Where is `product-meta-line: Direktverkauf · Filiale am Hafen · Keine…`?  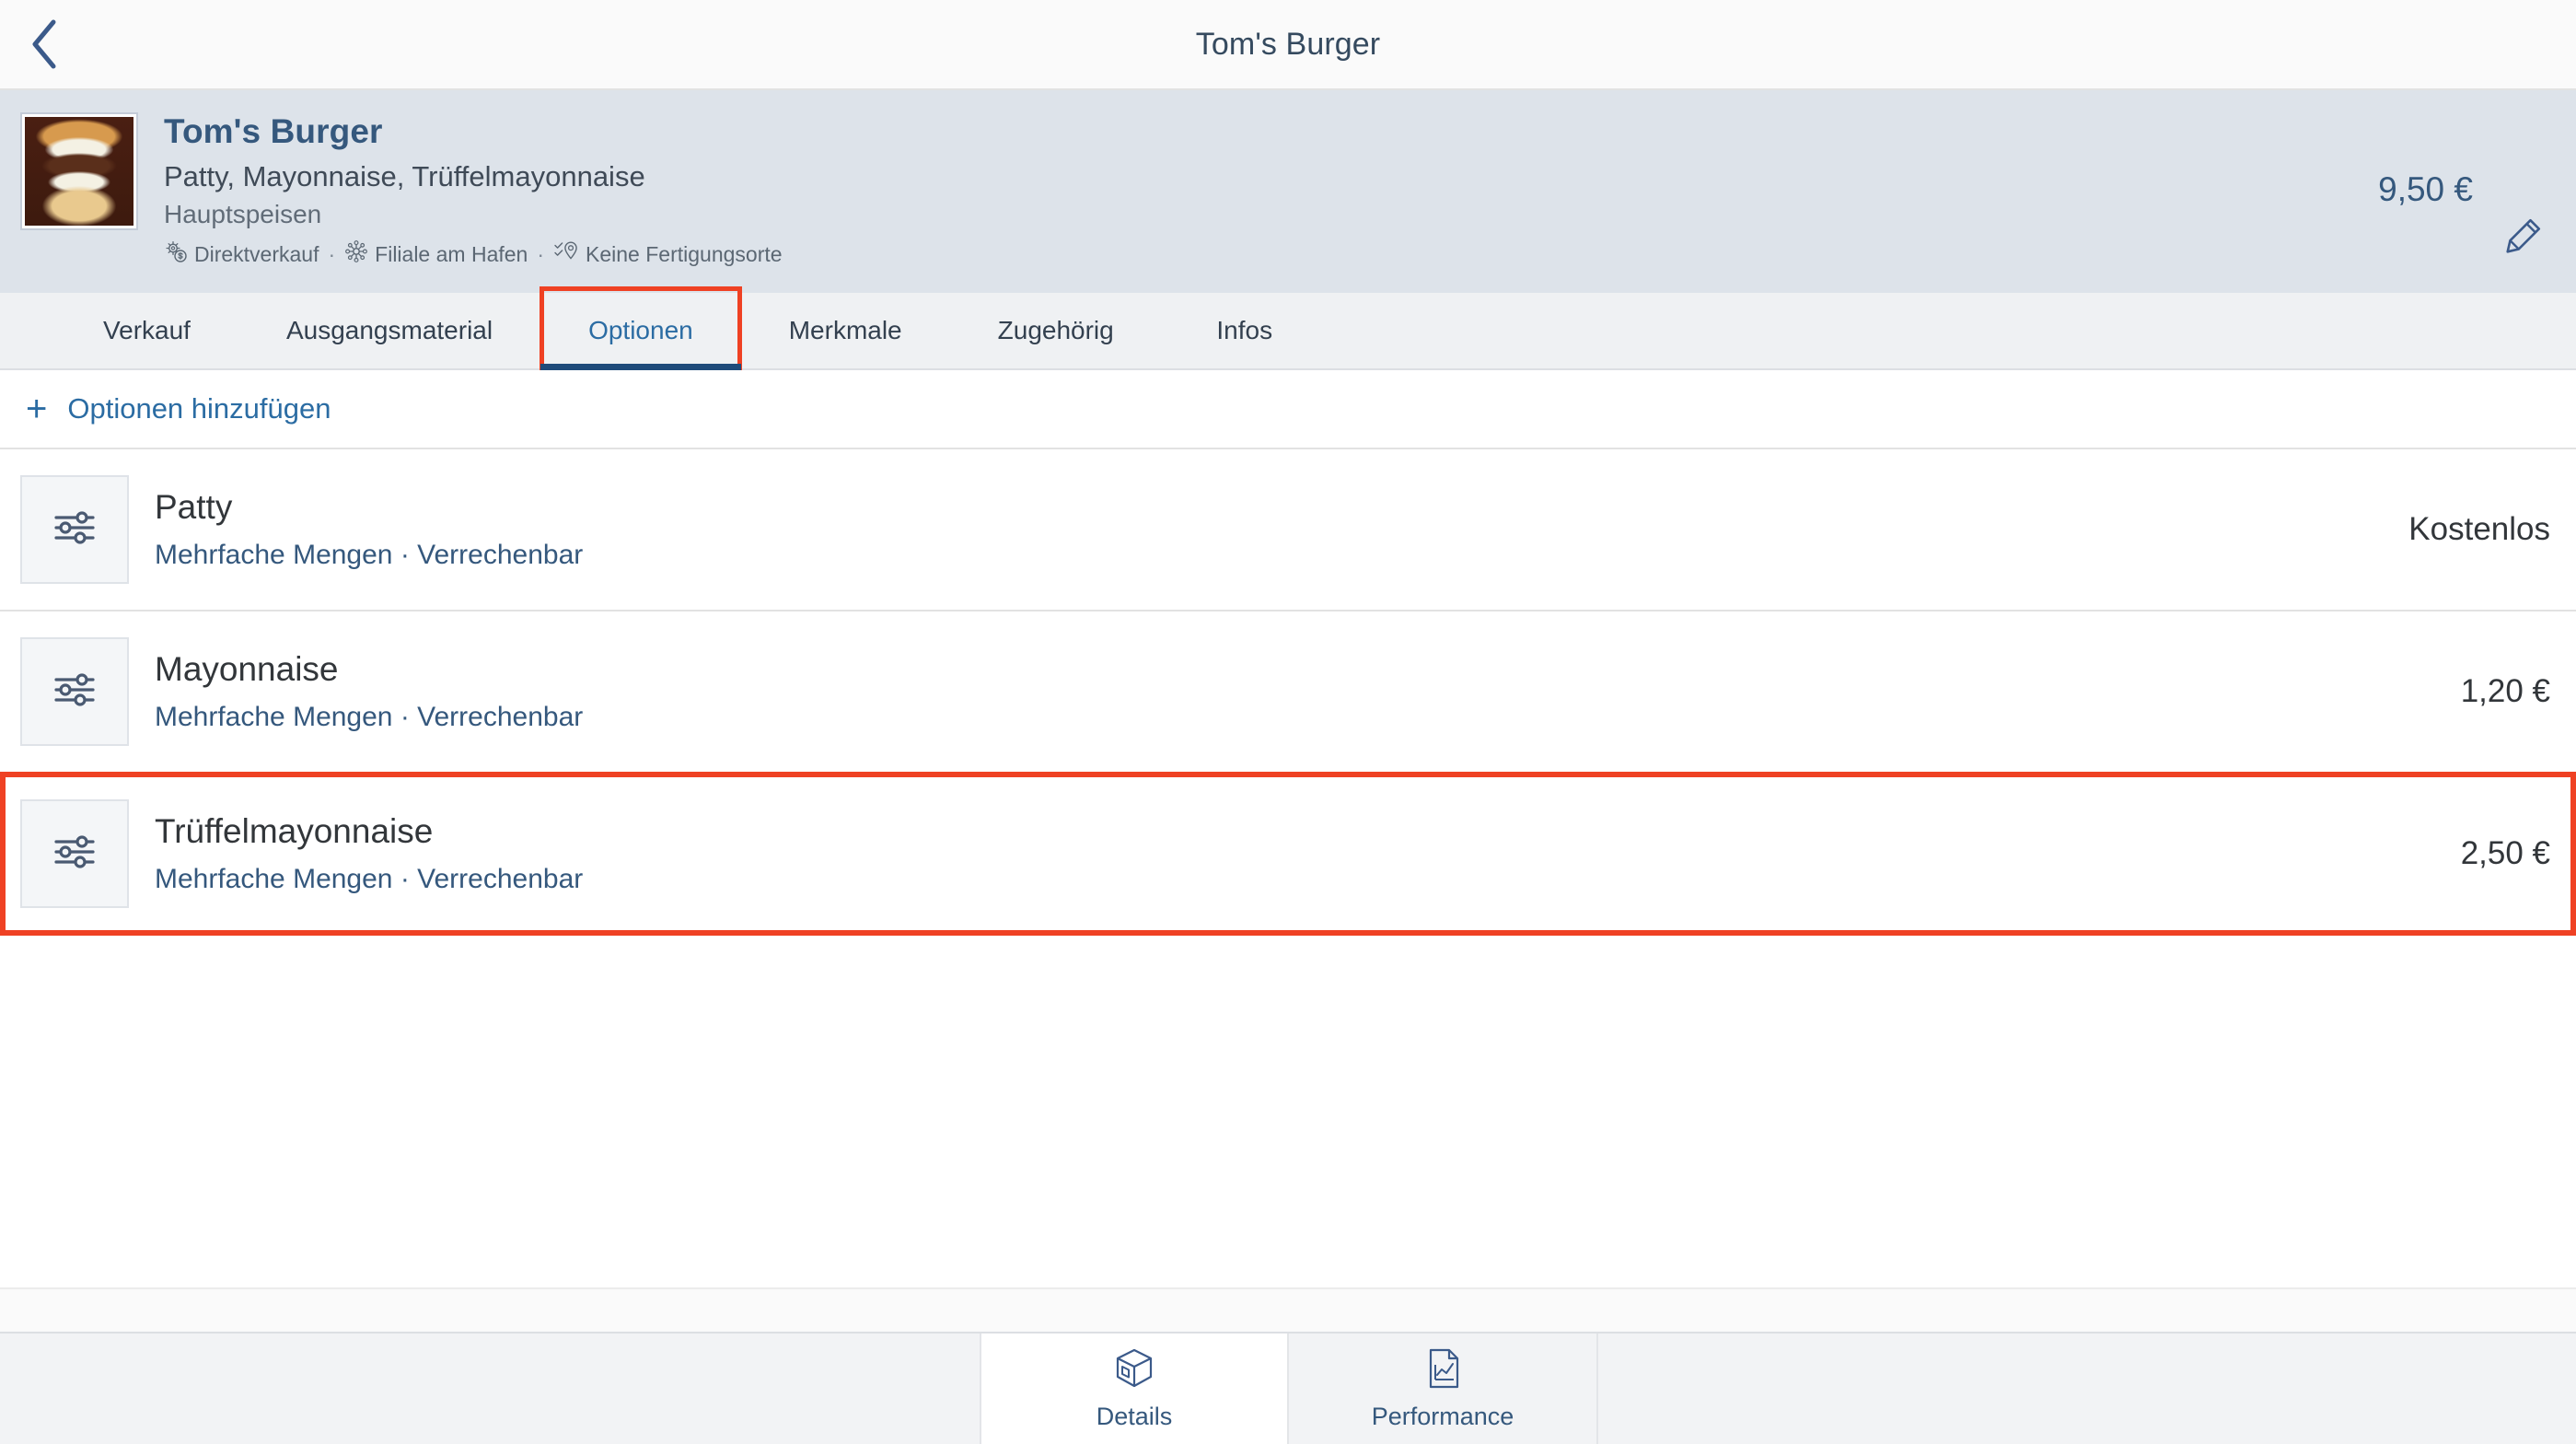 product-meta-line: Direktverkauf · Filiale am Hafen · Keine… is located at coordinates (473, 254).